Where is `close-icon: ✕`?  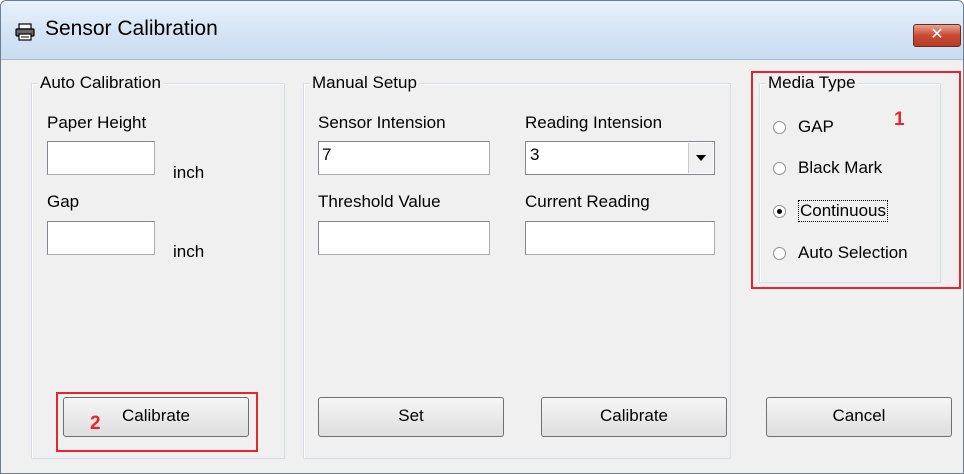
close-icon: ✕ is located at coordinates (937, 34).